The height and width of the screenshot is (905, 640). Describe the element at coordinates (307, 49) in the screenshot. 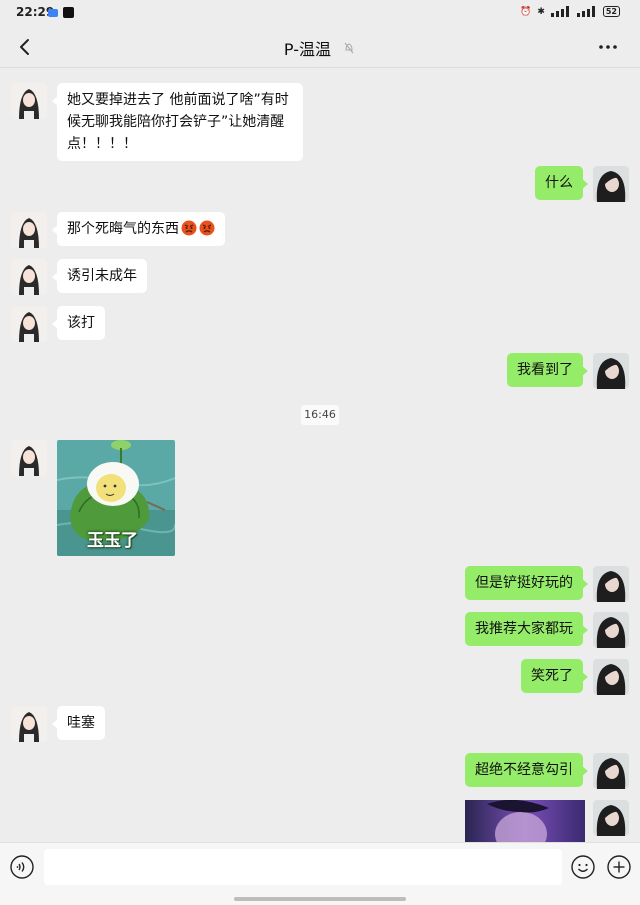

I see `chat-title: P-温温` at that location.